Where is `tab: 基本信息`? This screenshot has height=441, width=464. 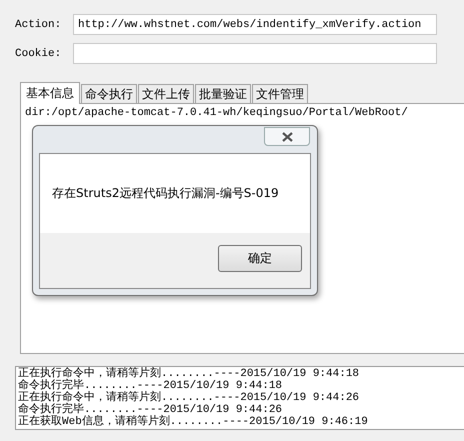 tab: 基本信息 is located at coordinates (50, 93).